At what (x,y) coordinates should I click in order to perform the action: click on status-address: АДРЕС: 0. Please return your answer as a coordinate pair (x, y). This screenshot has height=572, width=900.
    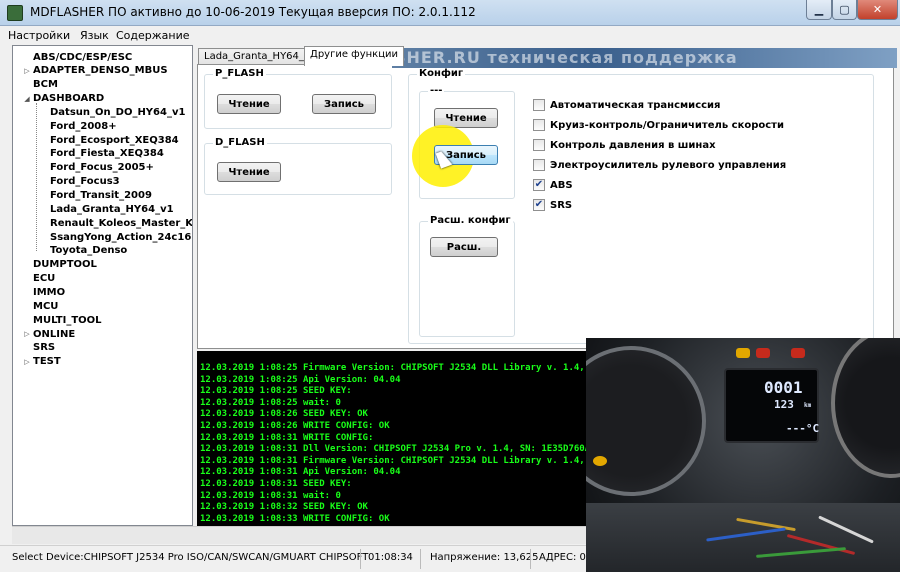
    Looking at the image, I should click on (562, 557).